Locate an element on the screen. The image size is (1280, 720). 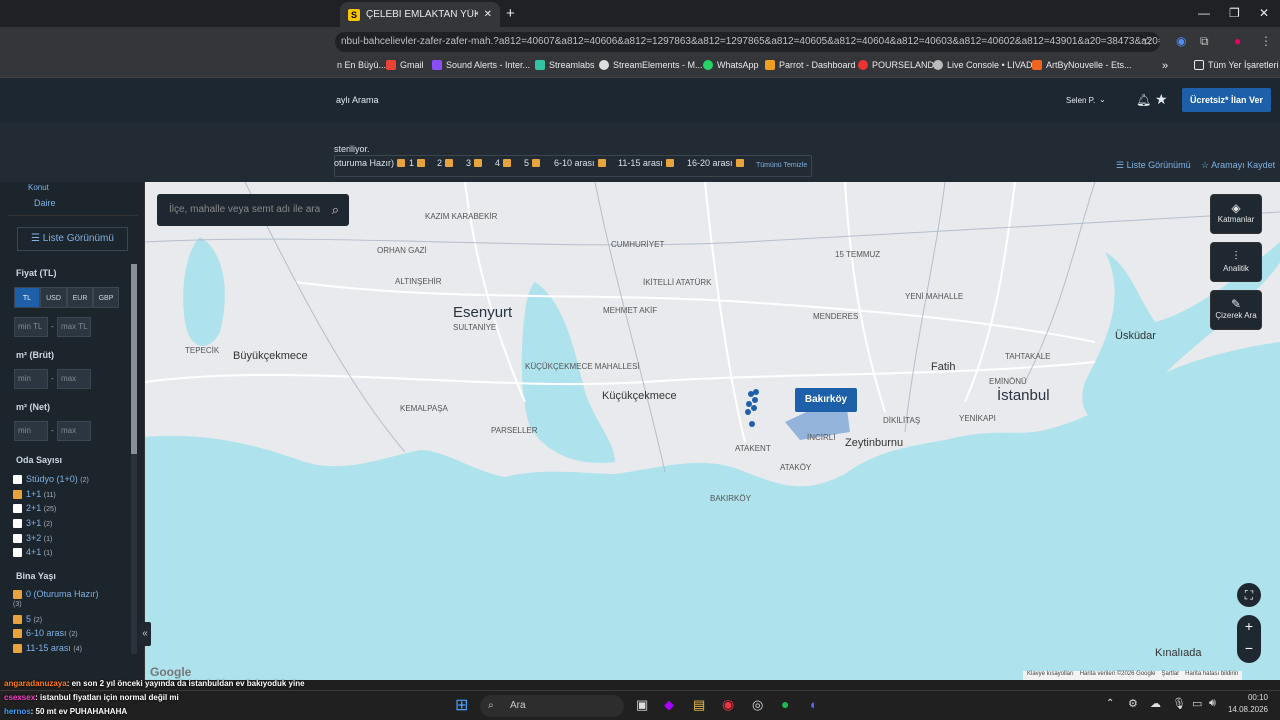
discord-icon: ◐ is located at coordinates (814, 704).